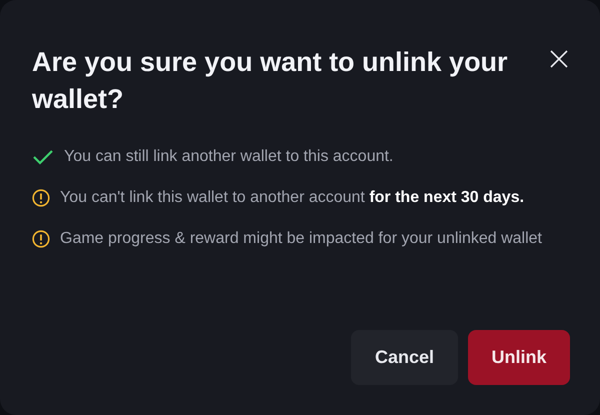 This screenshot has height=415, width=600. What do you see at coordinates (43, 157) in the screenshot?
I see `check-icon` at bounding box center [43, 157].